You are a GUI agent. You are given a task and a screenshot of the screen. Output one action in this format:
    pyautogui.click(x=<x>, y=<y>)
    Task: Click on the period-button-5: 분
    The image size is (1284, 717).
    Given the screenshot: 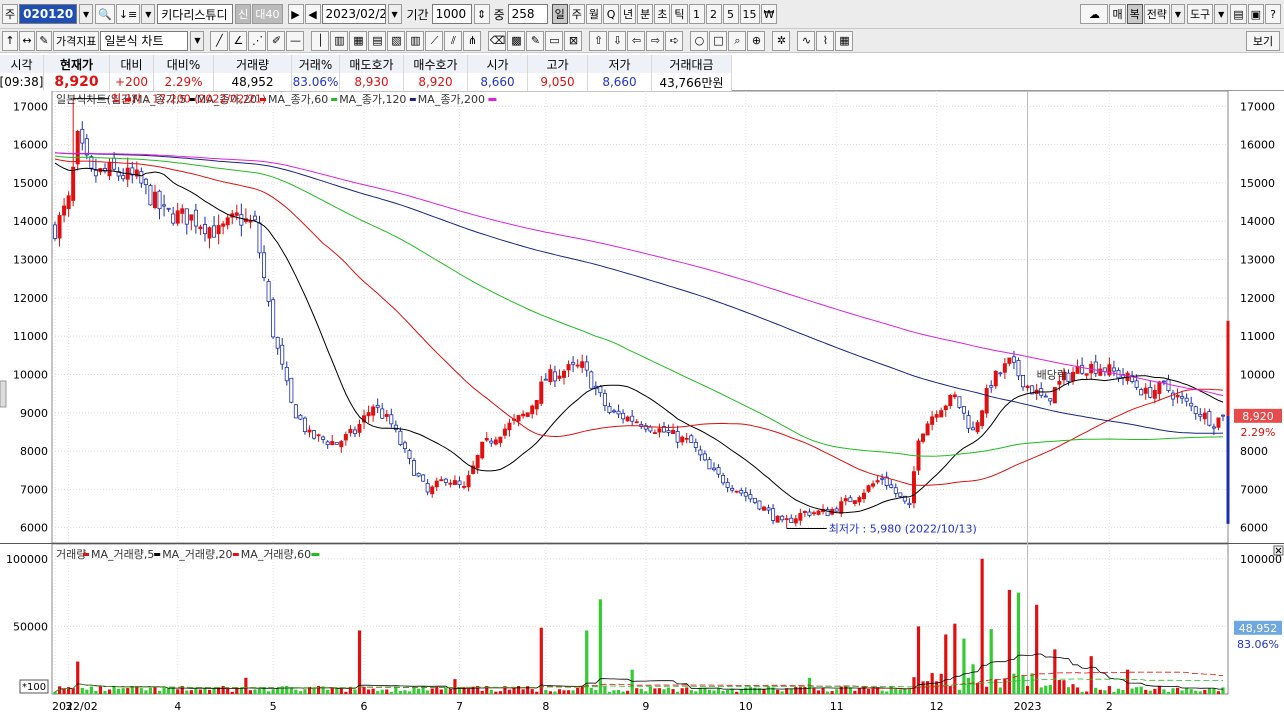 What is the action you would take?
    pyautogui.click(x=645, y=14)
    